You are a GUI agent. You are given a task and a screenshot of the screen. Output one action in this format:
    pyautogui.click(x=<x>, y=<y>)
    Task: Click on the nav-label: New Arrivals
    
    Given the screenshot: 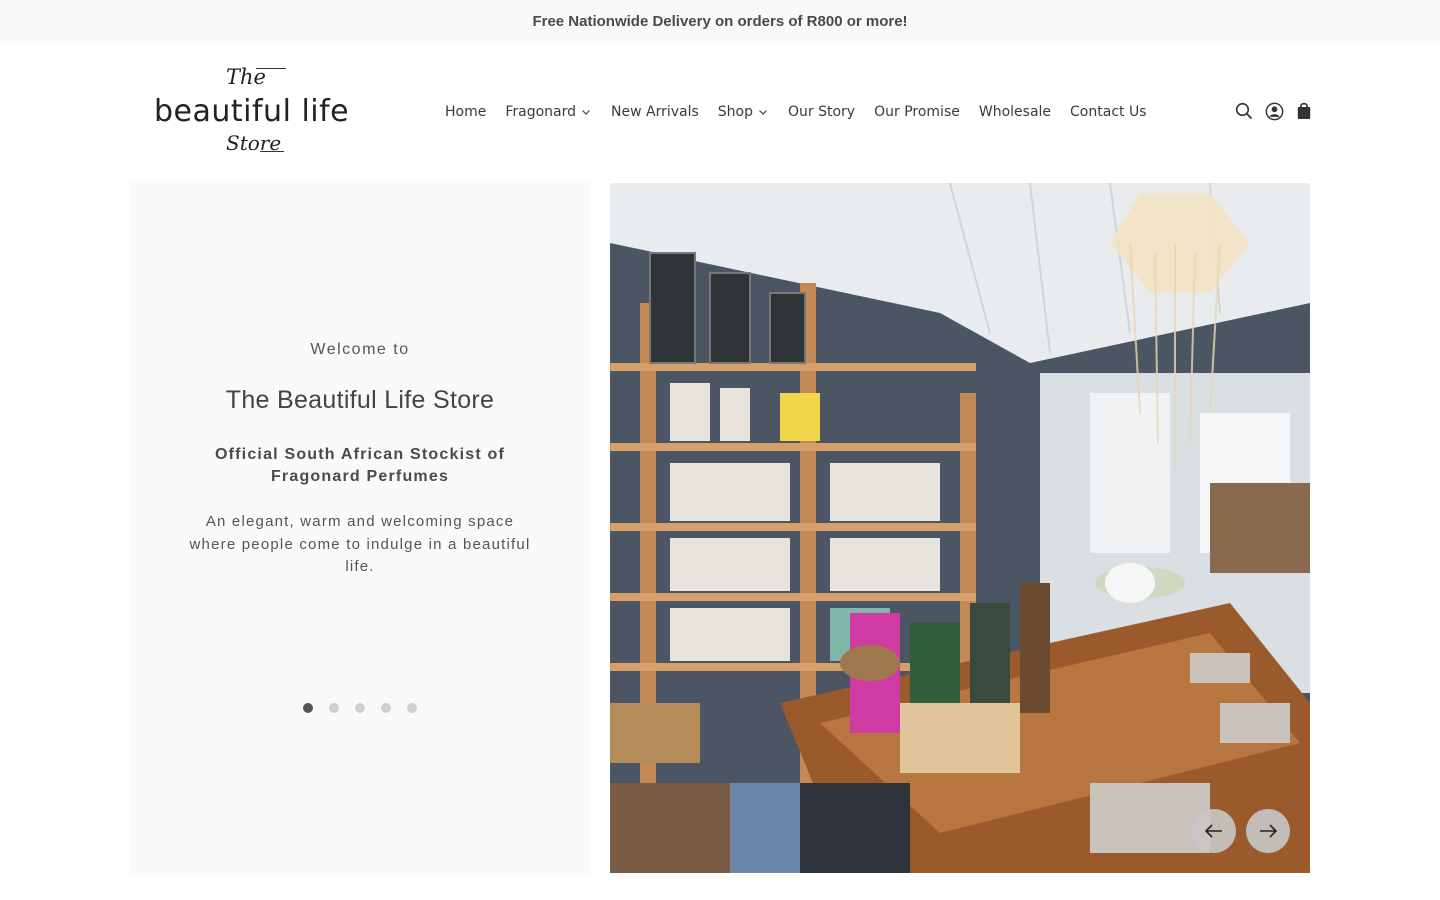 What is the action you would take?
    pyautogui.click(x=655, y=112)
    